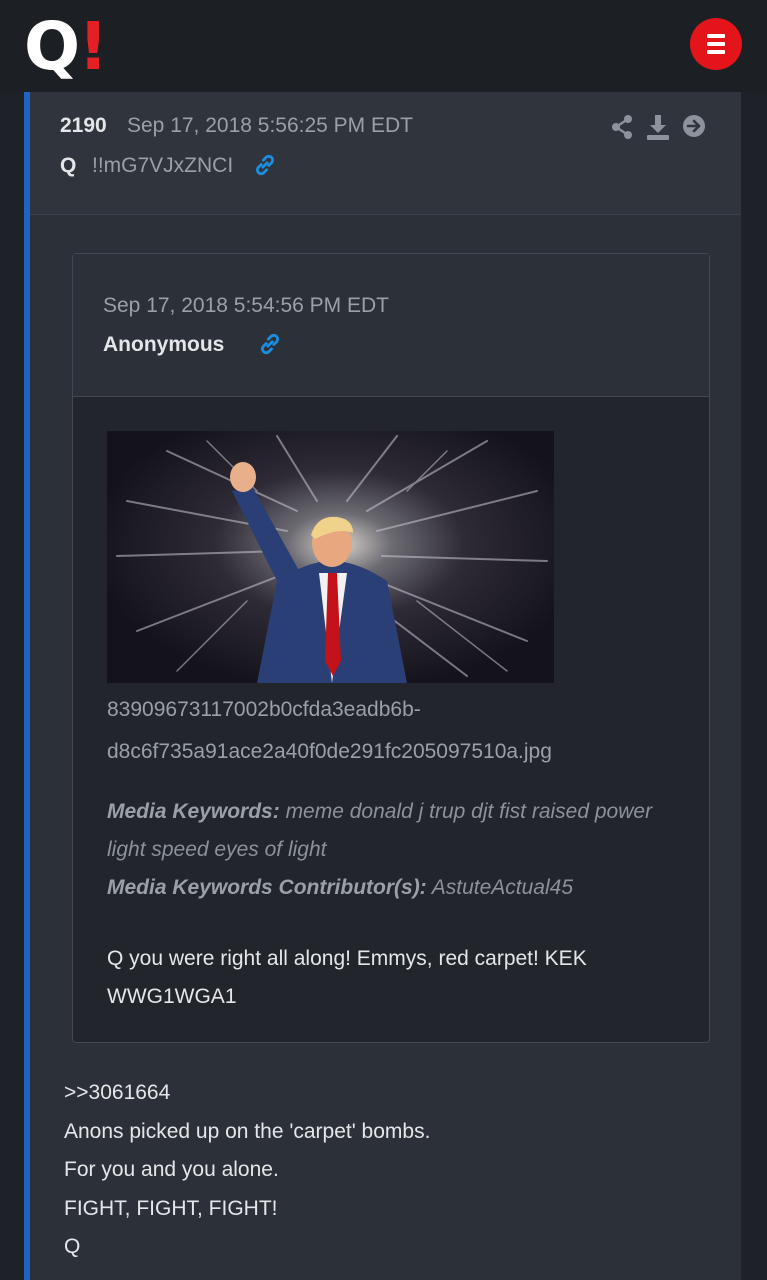 The width and height of the screenshot is (767, 1280). Describe the element at coordinates (267, 887) in the screenshot. I see `contributors-label: Media Keywords Contributor(s):` at that location.